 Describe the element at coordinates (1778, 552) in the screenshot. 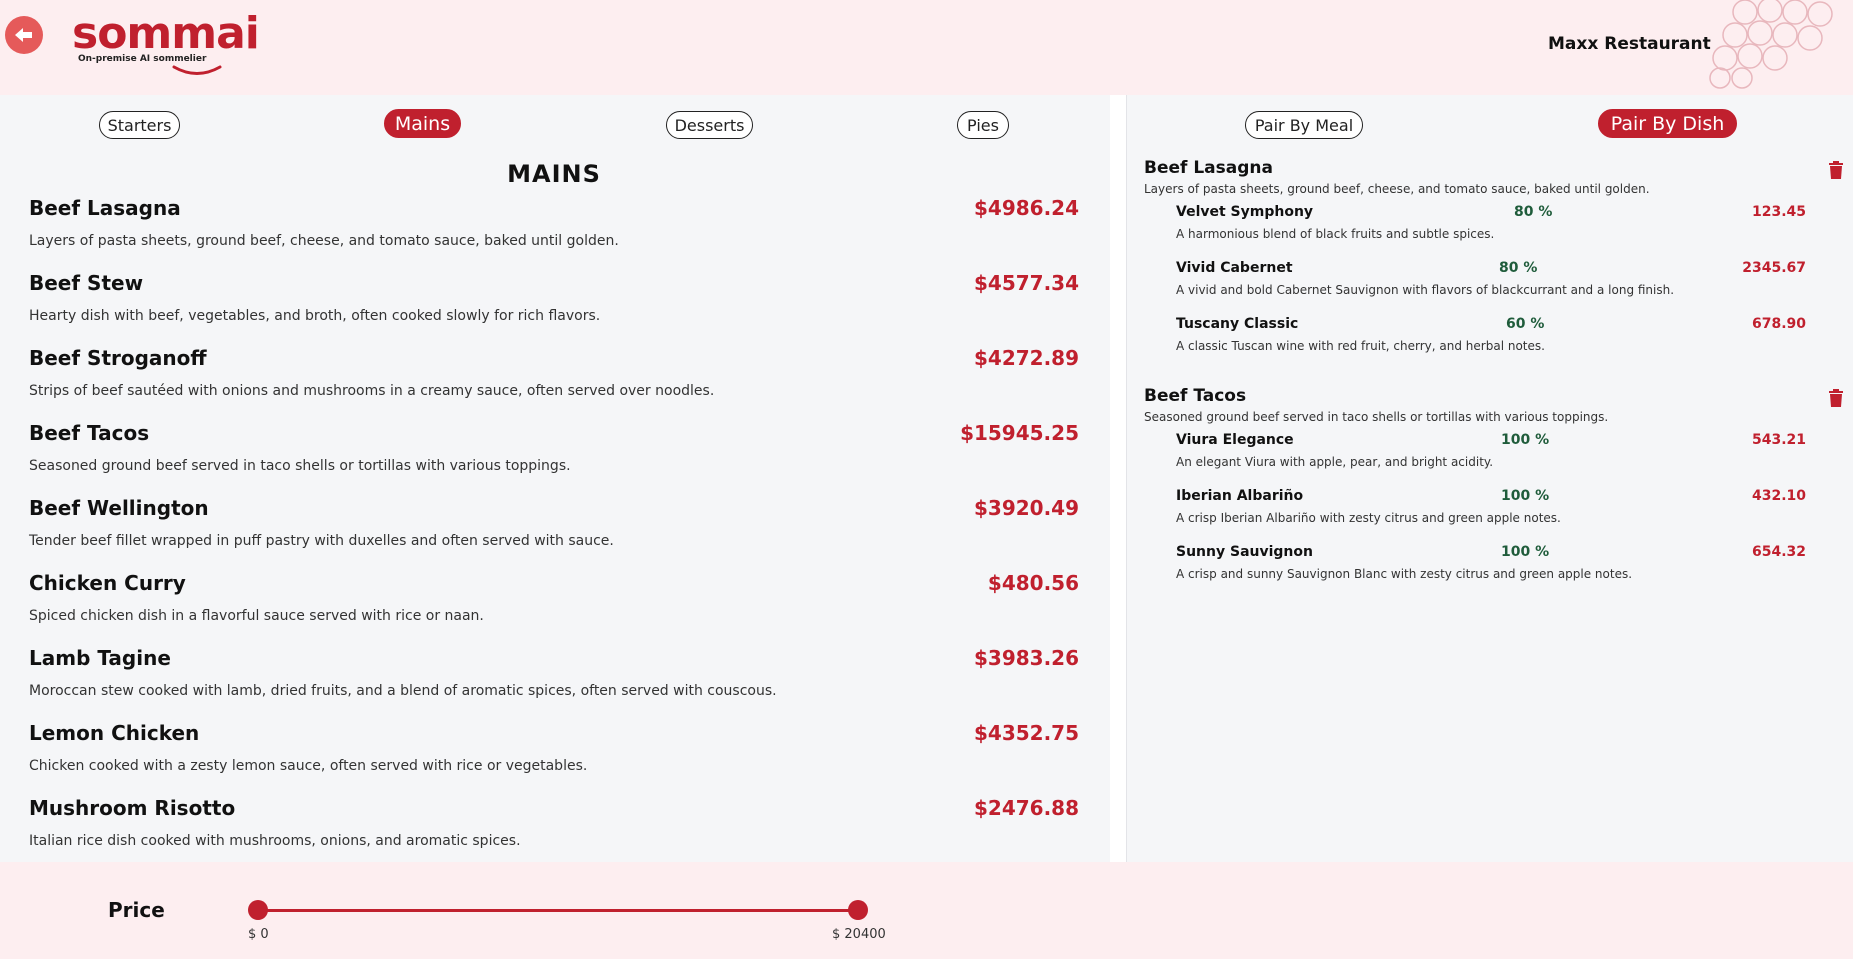

I see `wine-price: 654.32` at that location.